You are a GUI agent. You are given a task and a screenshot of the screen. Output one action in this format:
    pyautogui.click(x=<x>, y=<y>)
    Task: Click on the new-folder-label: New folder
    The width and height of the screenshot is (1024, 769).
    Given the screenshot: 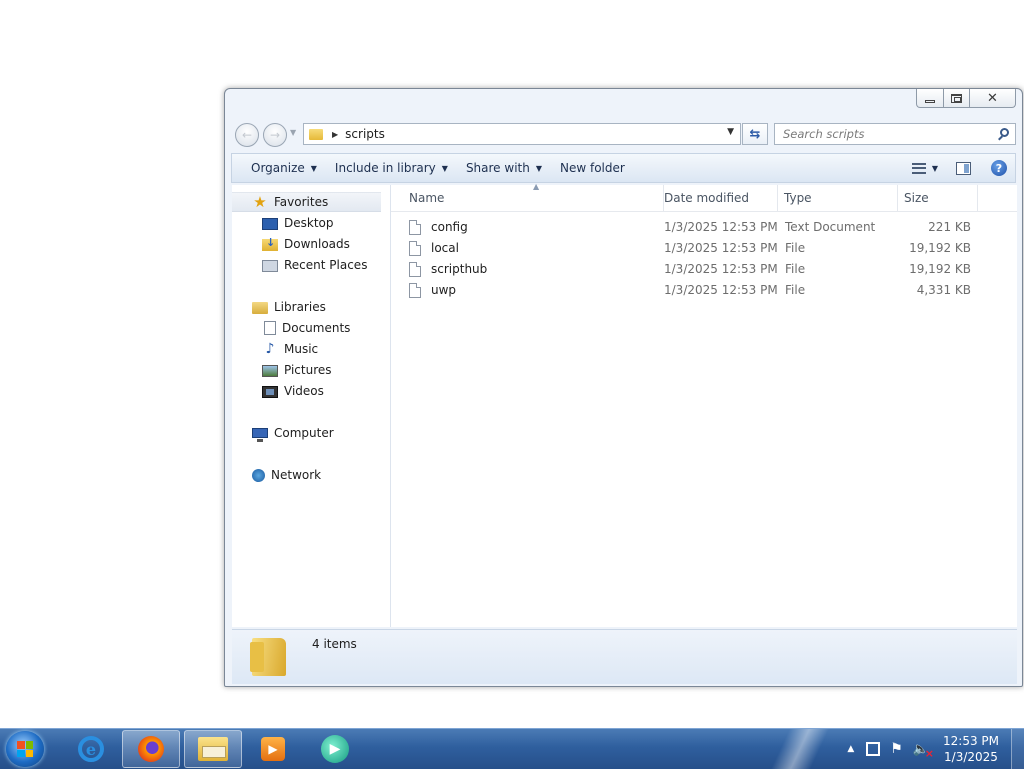 What is the action you would take?
    pyautogui.click(x=592, y=168)
    